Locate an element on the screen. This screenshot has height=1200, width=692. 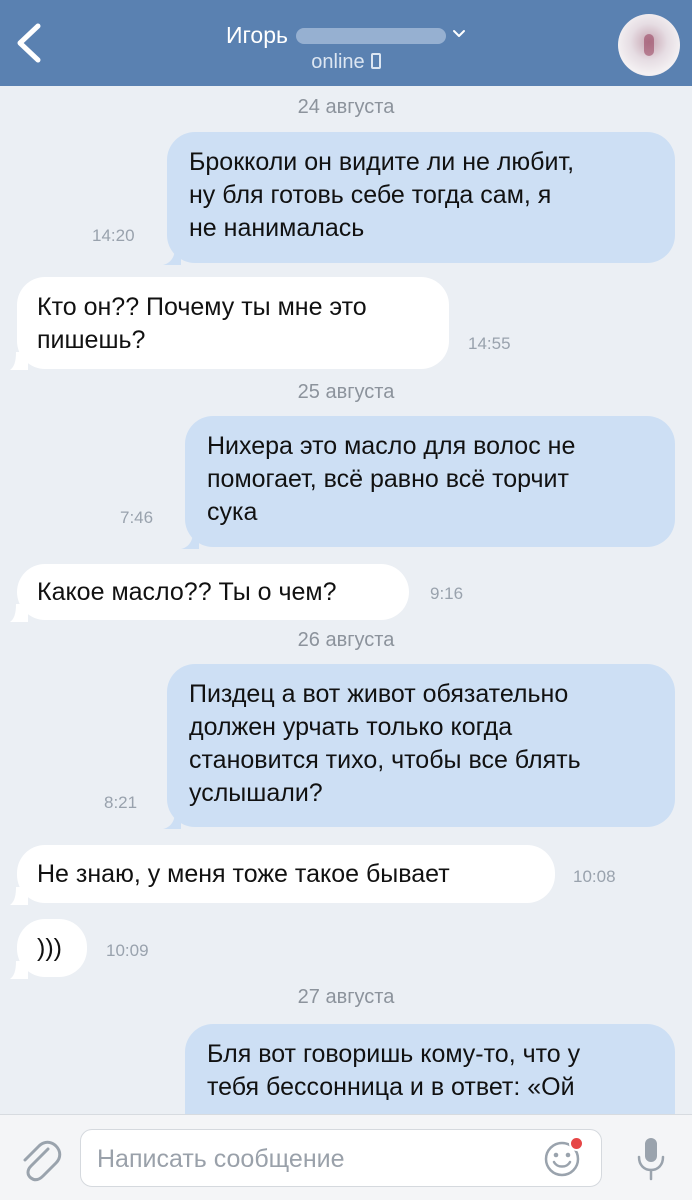
message-bubble-incoming: Какое масло?? Ты о чем? is located at coordinates (213, 592).